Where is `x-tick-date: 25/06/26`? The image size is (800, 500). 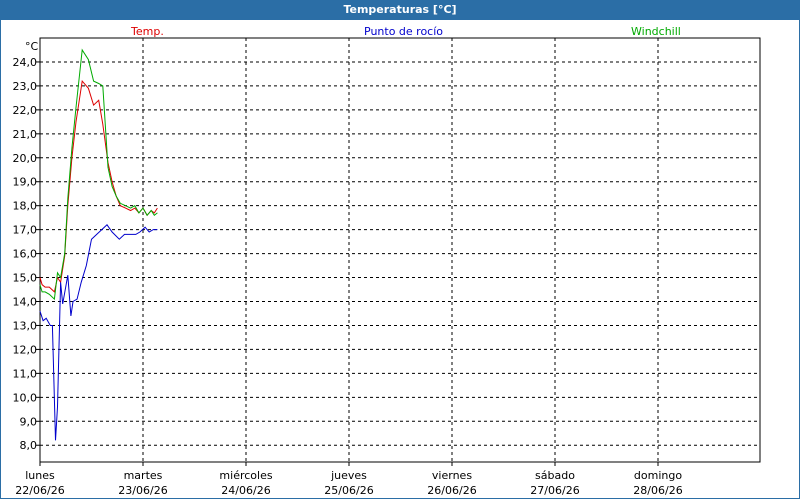
x-tick-date: 25/06/26 is located at coordinates (348, 490).